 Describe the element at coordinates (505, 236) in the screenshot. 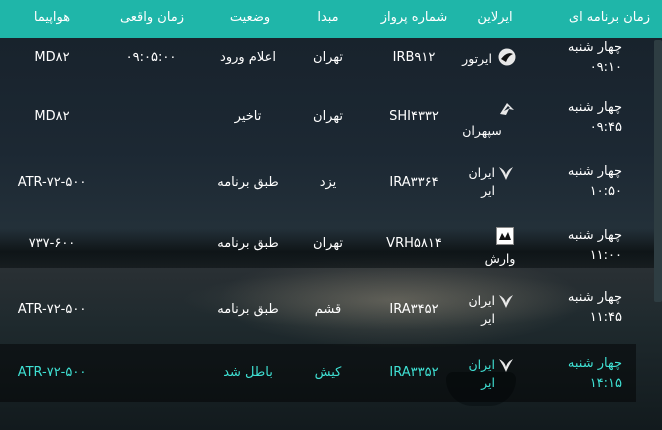

I see `varesh-logo-icon` at that location.